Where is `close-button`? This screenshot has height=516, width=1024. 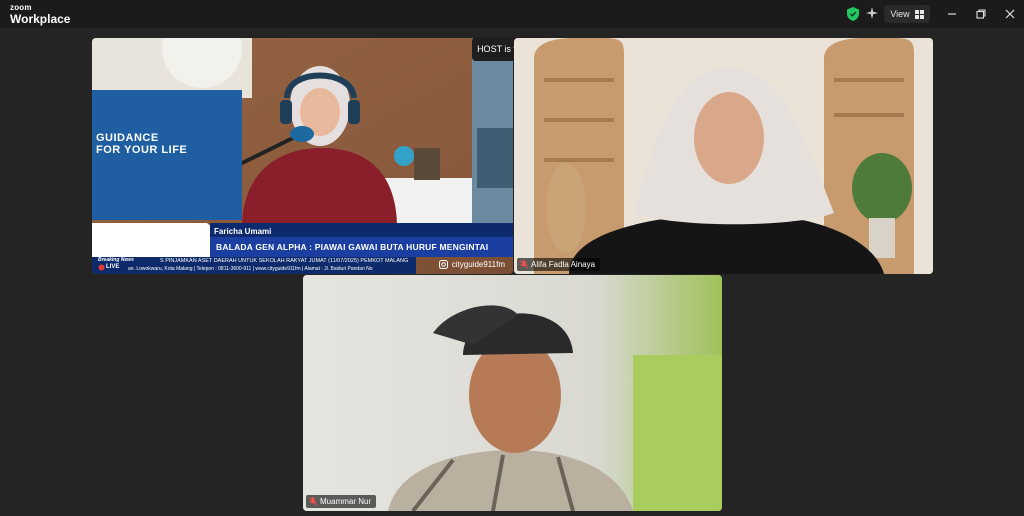 close-button is located at coordinates (1010, 14).